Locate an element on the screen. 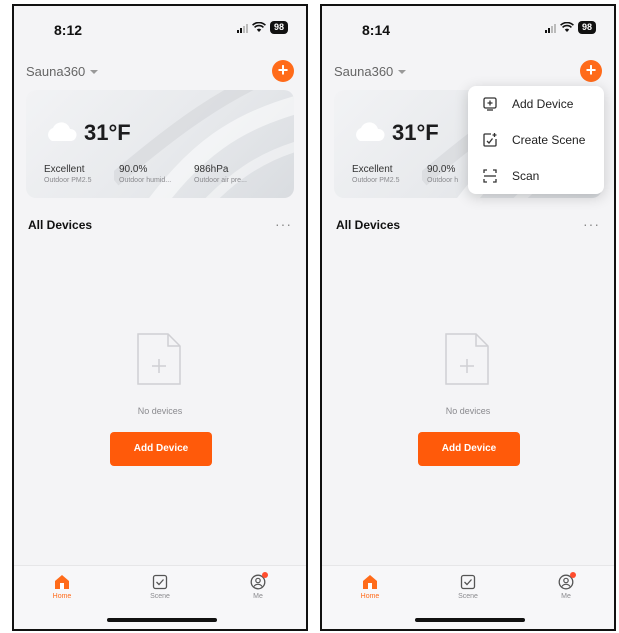  menu-item-scan: Scan is located at coordinates (536, 176).